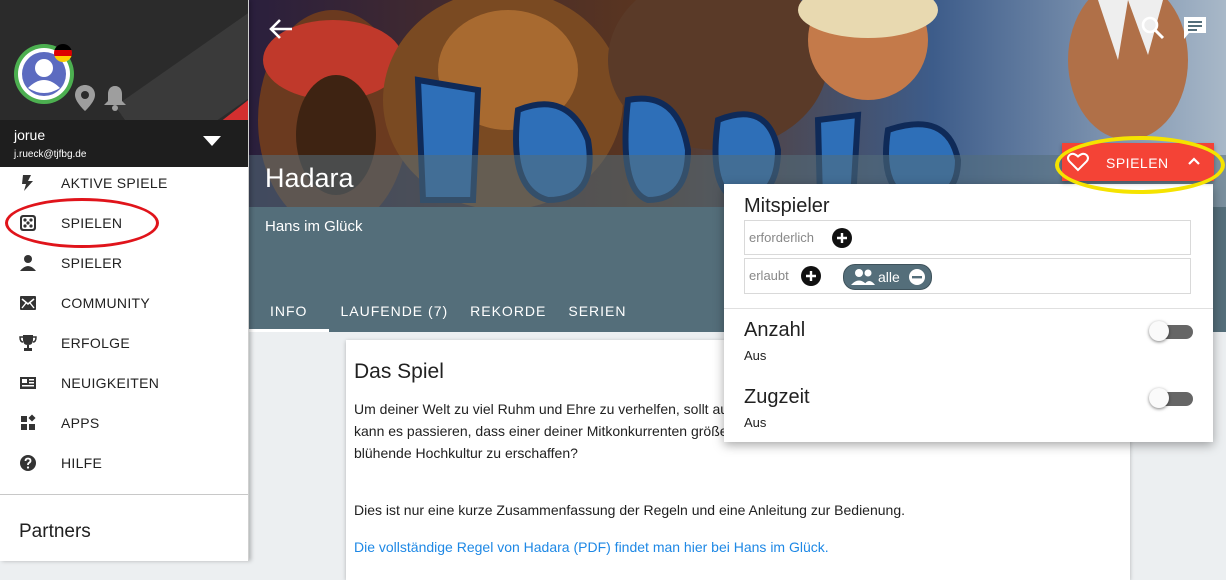  What do you see at coordinates (967, 237) in the screenshot?
I see `required-players-field: erforderlich` at bounding box center [967, 237].